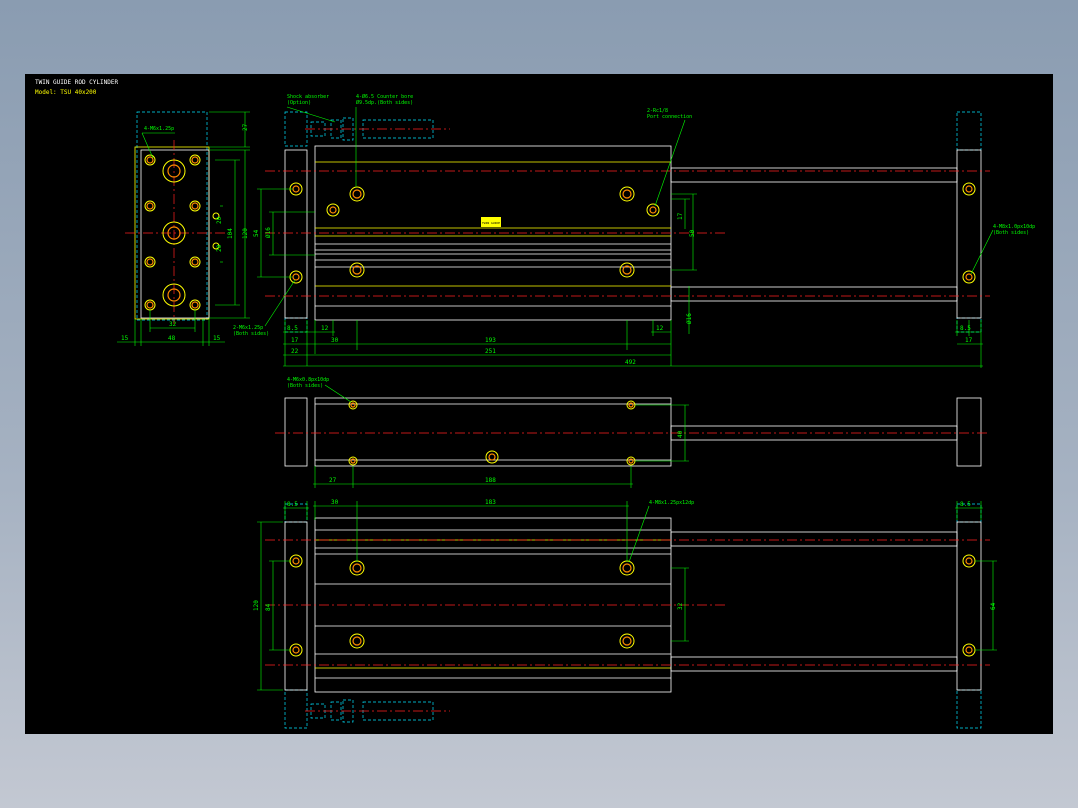  What do you see at coordinates (490, 351) in the screenshot?
I see `dim-251: 251` at bounding box center [490, 351].